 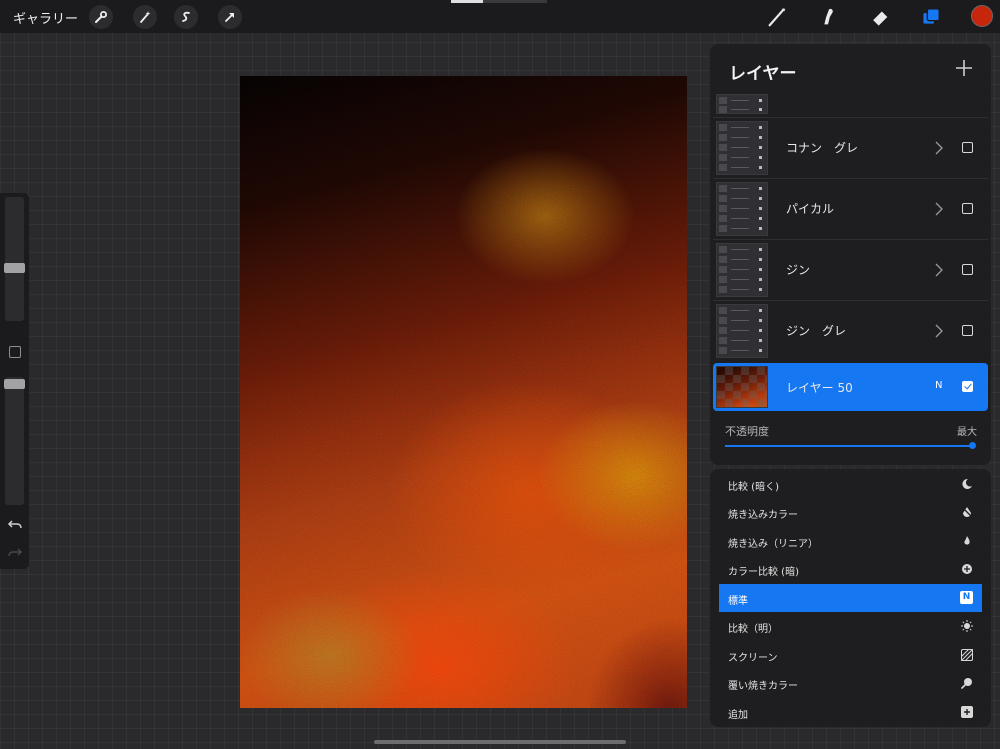 I want to click on blend-mode-label: 標準, so click(x=738, y=601).